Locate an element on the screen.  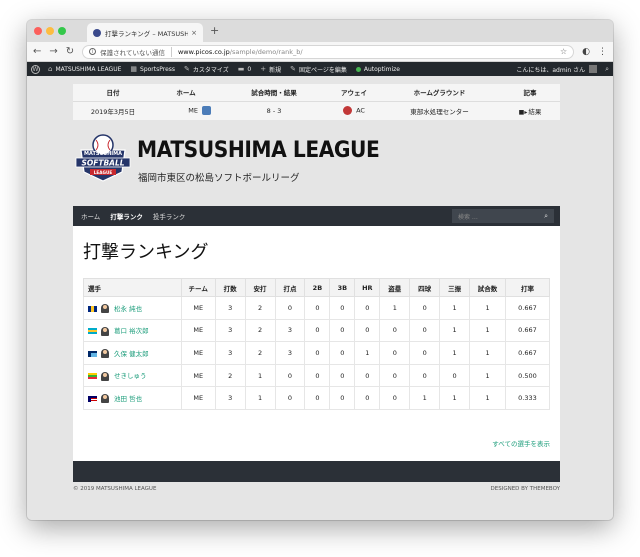
close-window-button is located at coordinates (38, 31).